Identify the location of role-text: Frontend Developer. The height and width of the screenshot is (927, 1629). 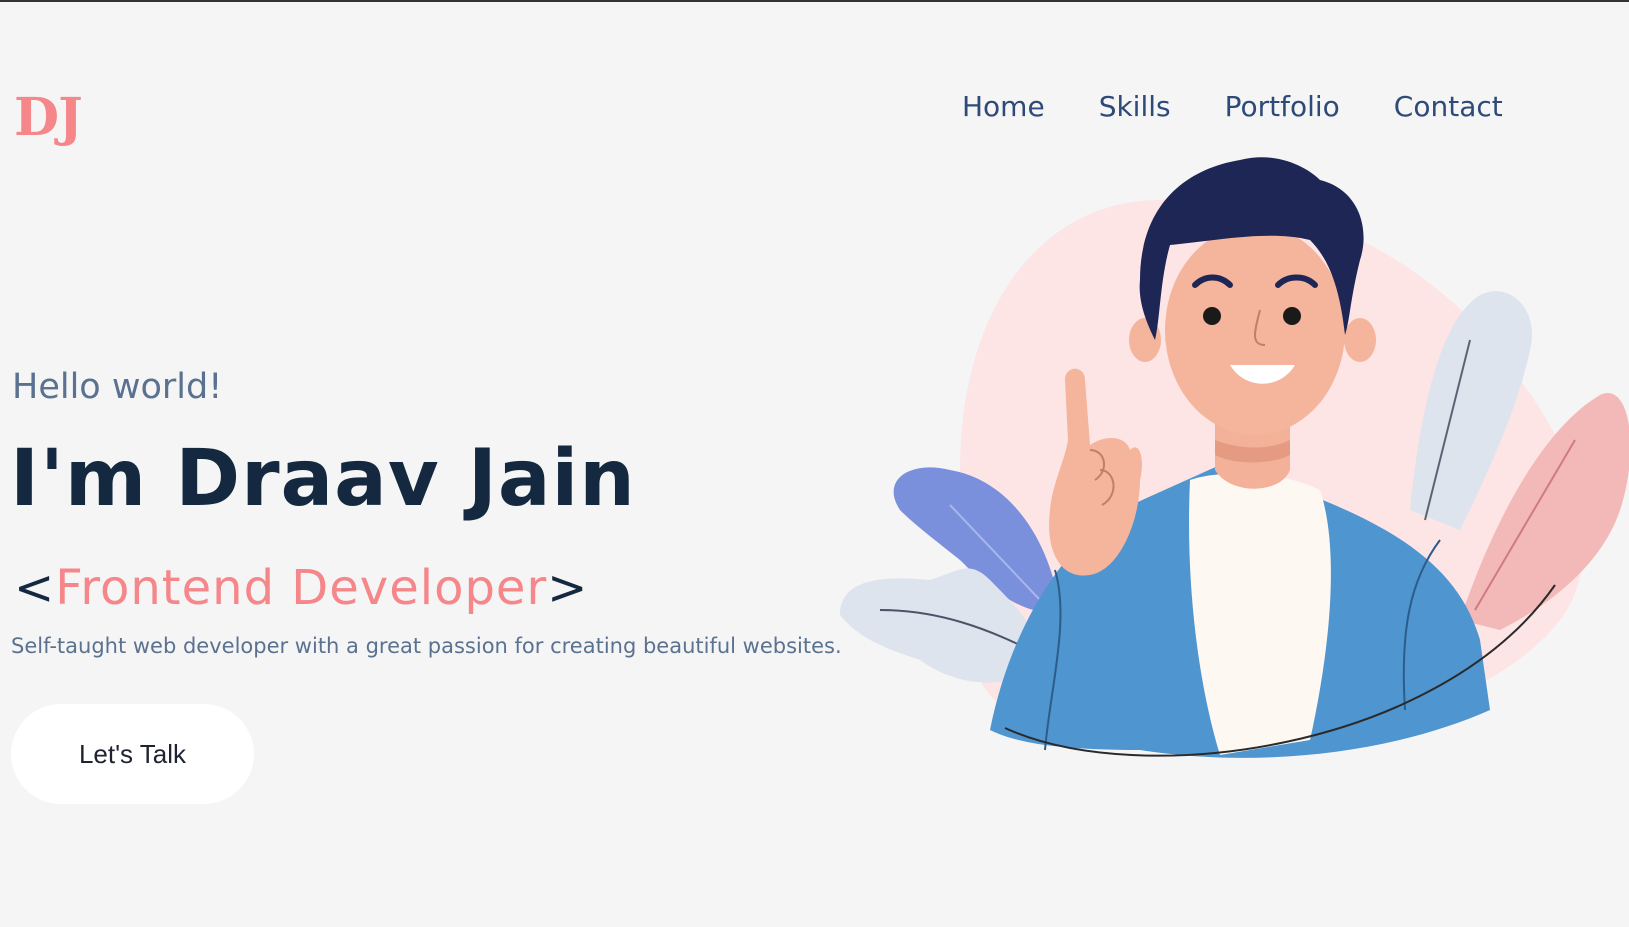
(301, 588).